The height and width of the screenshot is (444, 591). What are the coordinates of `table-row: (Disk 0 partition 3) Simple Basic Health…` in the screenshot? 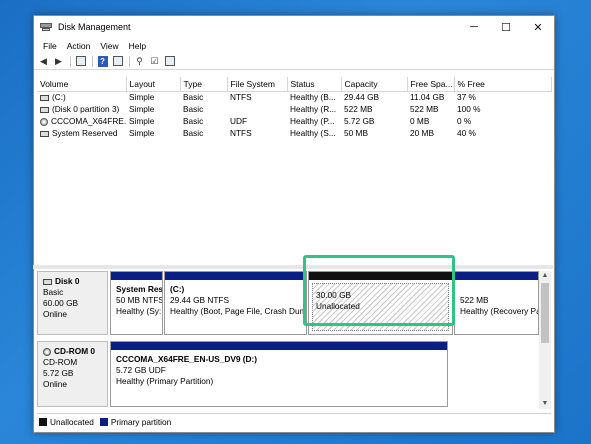 It's located at (294, 109).